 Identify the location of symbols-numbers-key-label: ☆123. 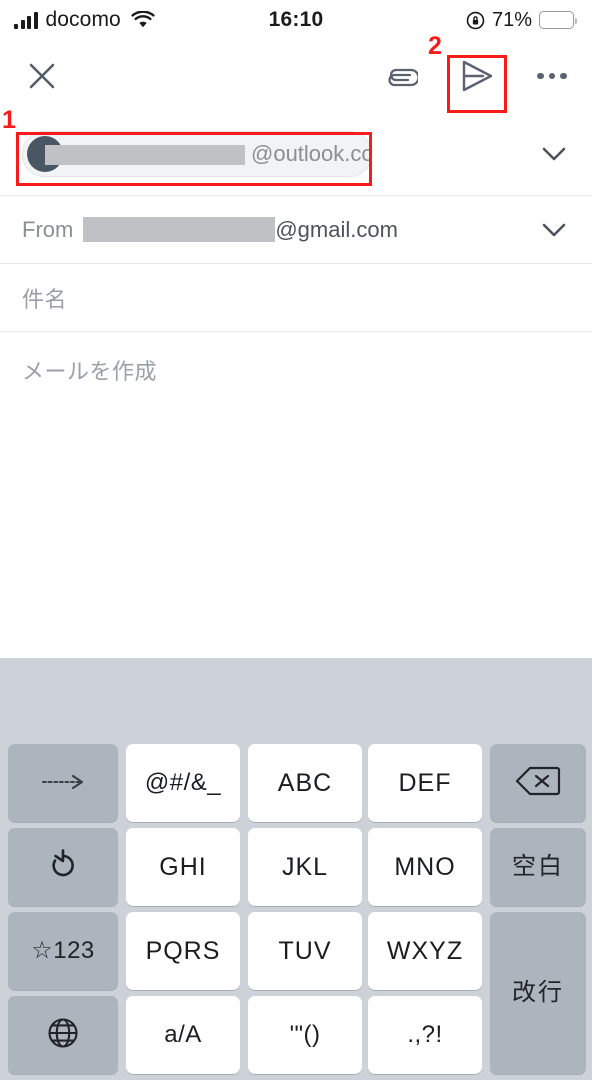
(63, 950).